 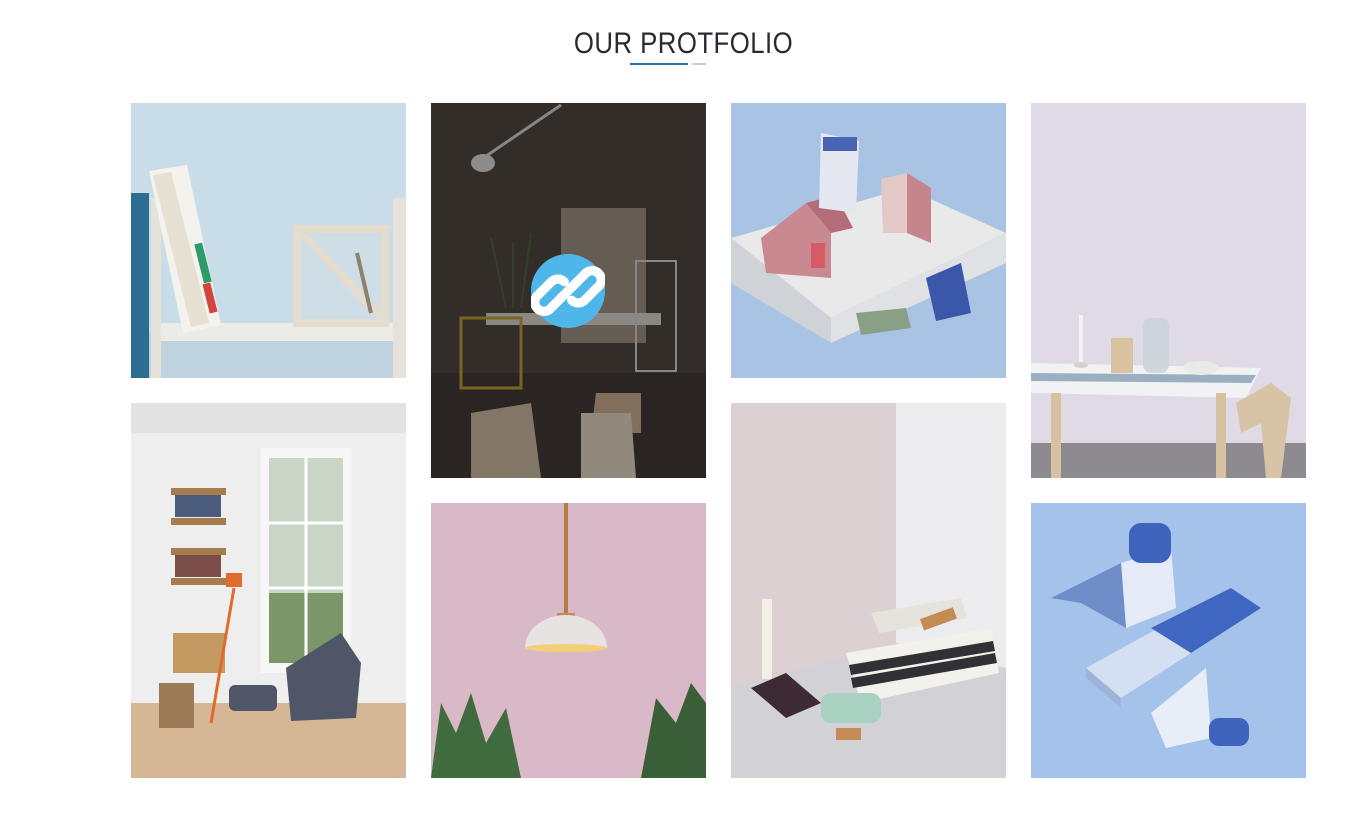 I want to click on portfolio-image-paper-blue, so click(x=1168, y=640).